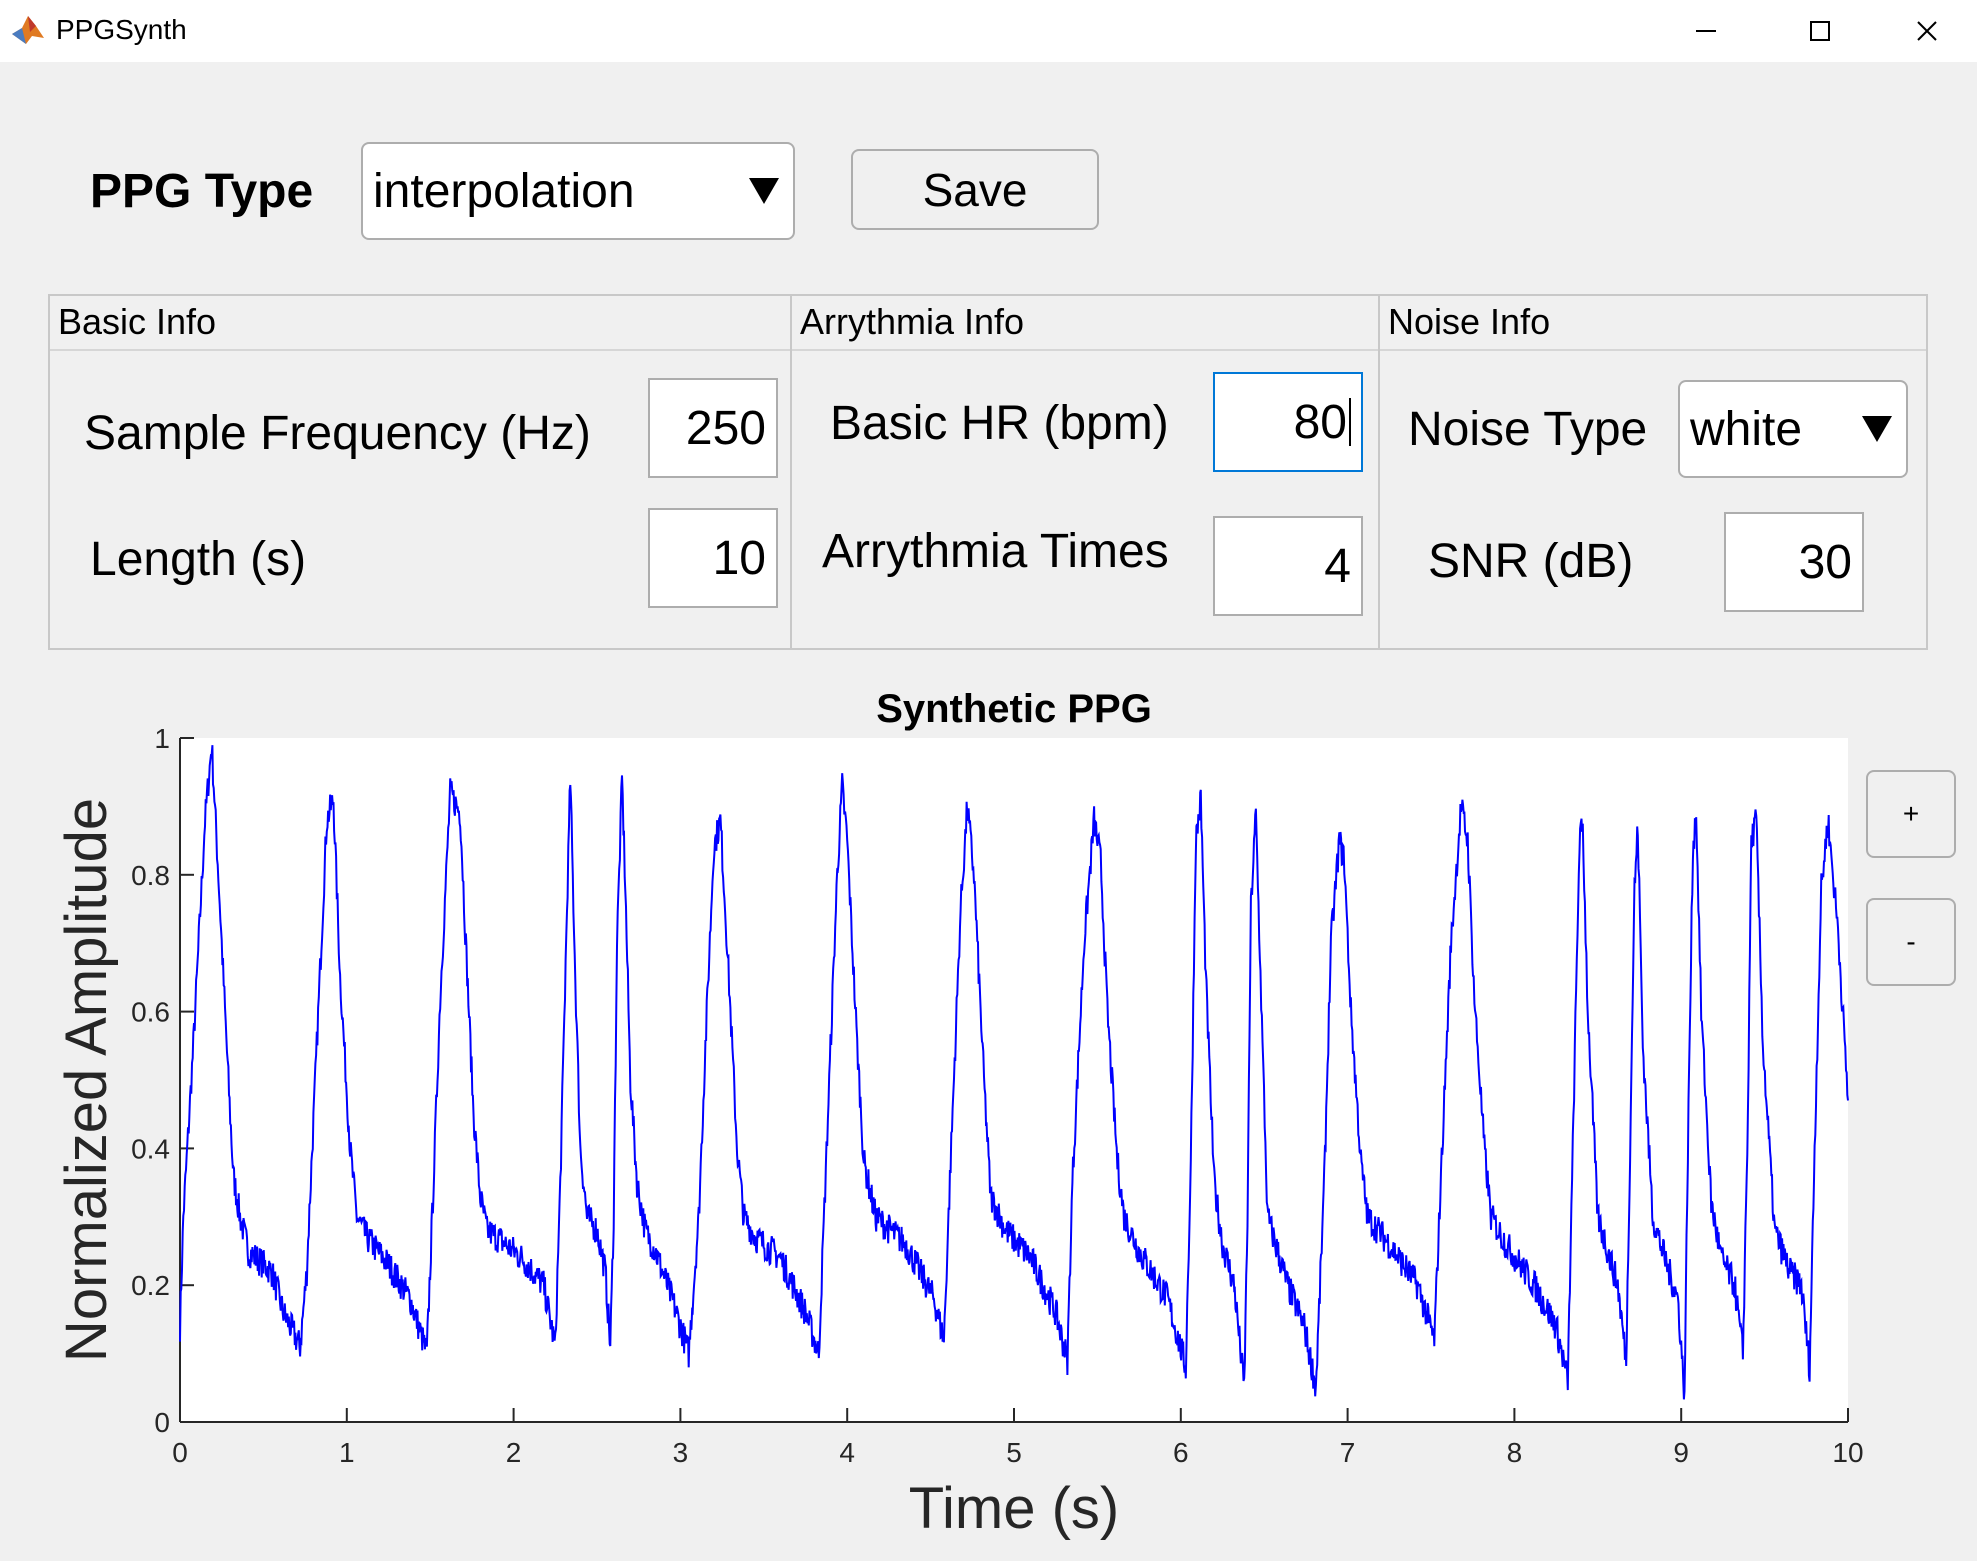  What do you see at coordinates (995, 551) in the screenshot?
I see `arrythmia-times-label: Arrythmia Times` at bounding box center [995, 551].